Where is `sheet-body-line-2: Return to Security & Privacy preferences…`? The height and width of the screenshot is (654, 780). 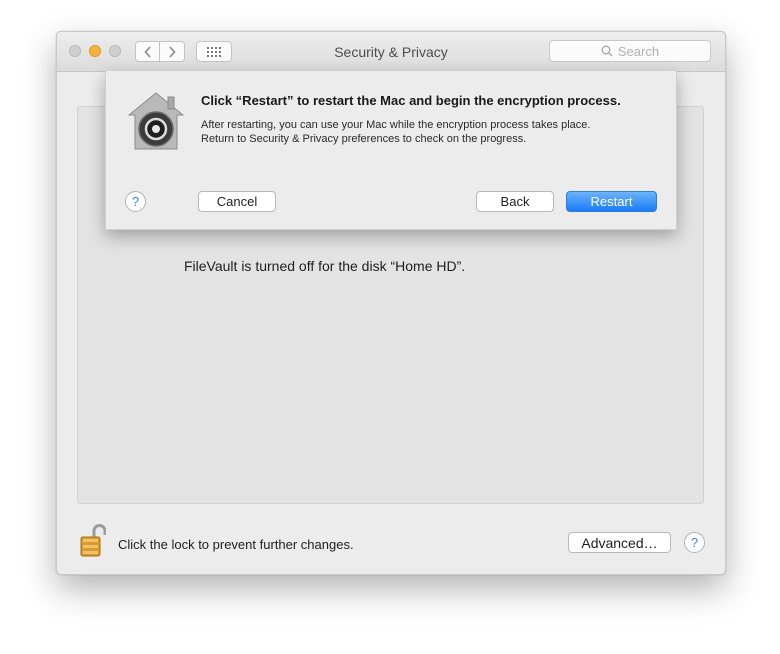 sheet-body-line-2: Return to Security & Privacy preferences… is located at coordinates (364, 139).